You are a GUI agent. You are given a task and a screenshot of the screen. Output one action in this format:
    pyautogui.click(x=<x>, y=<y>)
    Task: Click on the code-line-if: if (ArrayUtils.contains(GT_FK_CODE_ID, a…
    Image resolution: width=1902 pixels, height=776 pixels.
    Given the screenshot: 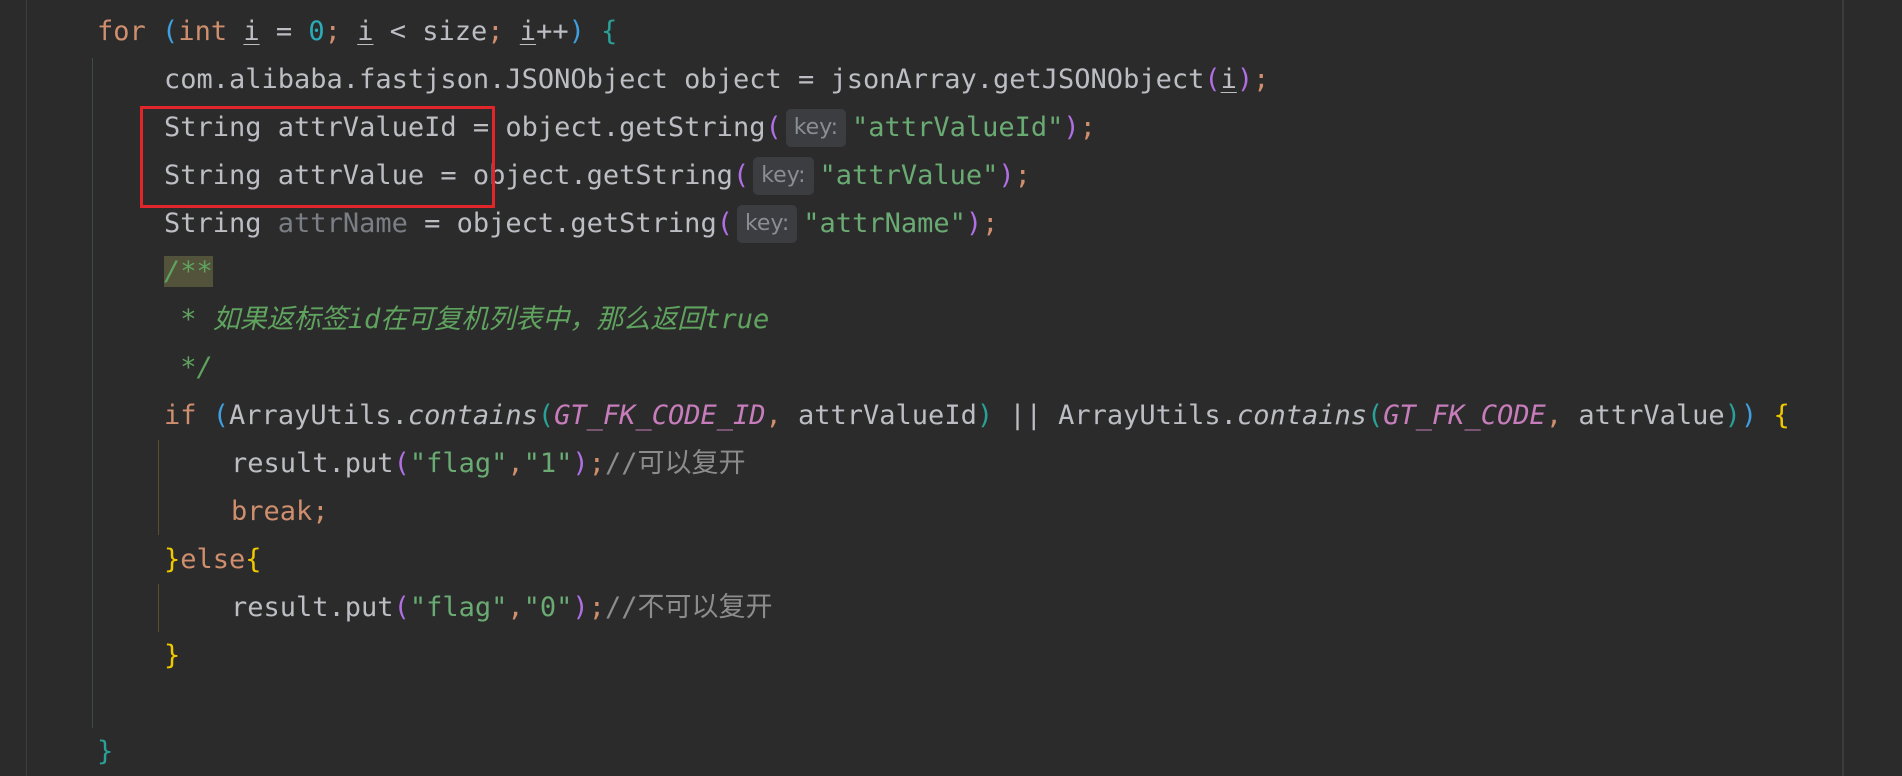 What is the action you would take?
    pyautogui.click(x=977, y=416)
    